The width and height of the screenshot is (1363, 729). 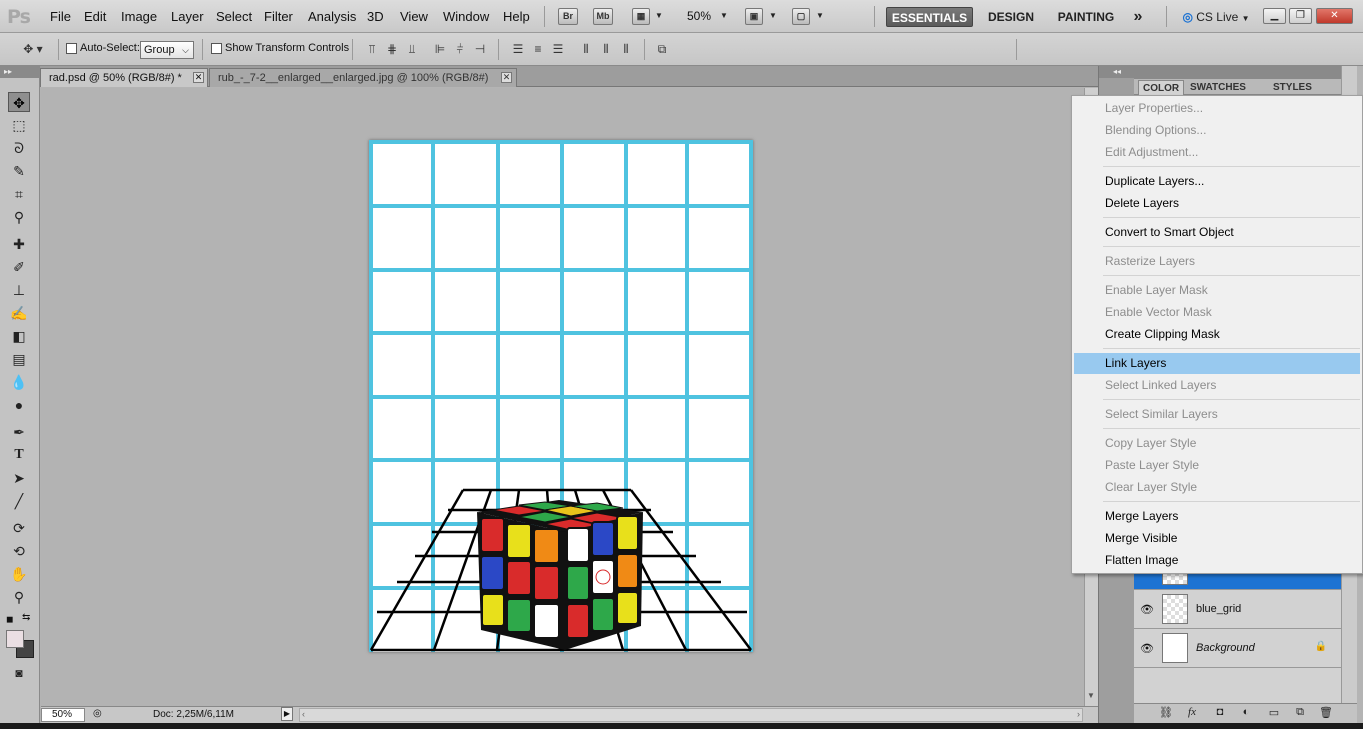 I want to click on eraser-icon: ◧, so click(x=19, y=336).